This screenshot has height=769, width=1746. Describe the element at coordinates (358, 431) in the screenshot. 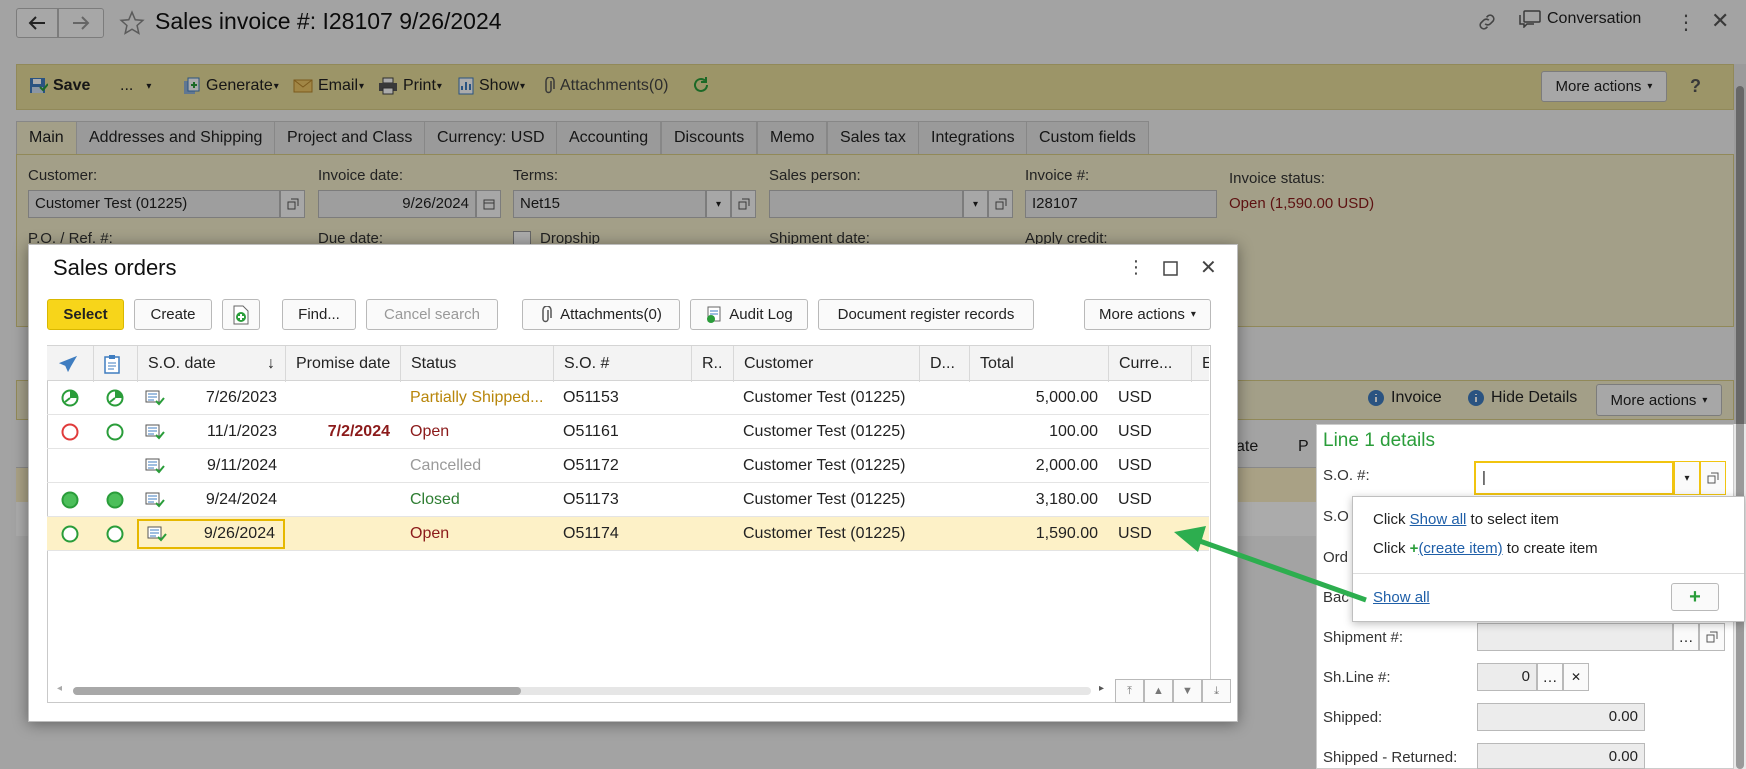

I see `promise-date-cell: 7/2/2024` at that location.